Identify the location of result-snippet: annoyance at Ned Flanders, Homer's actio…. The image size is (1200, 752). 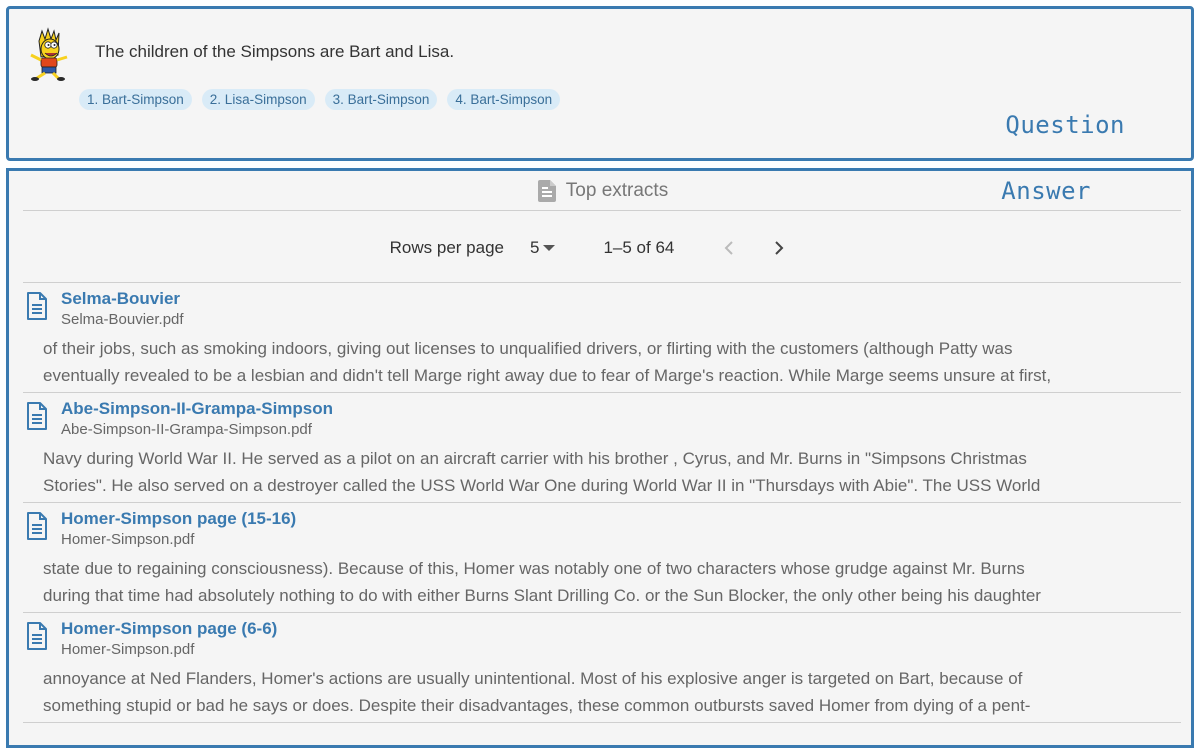
(592, 692).